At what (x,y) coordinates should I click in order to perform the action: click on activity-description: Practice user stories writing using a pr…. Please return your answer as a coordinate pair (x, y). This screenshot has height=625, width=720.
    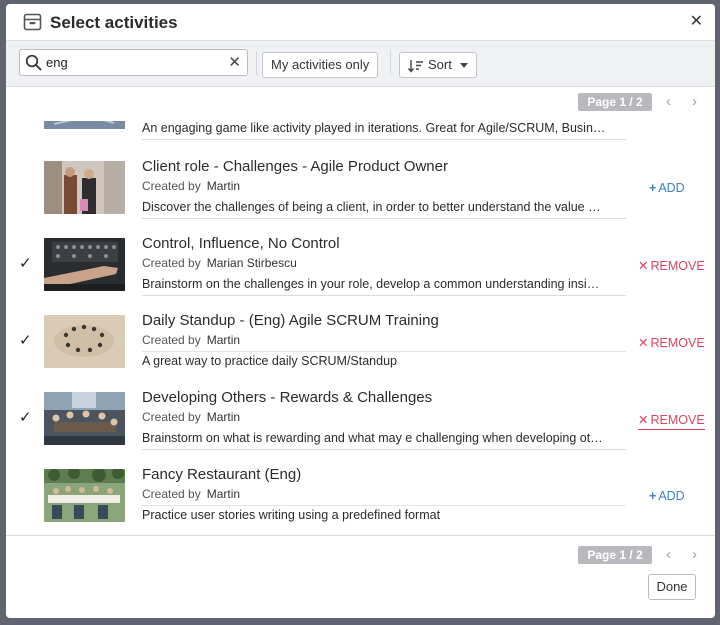
    Looking at the image, I should click on (291, 515).